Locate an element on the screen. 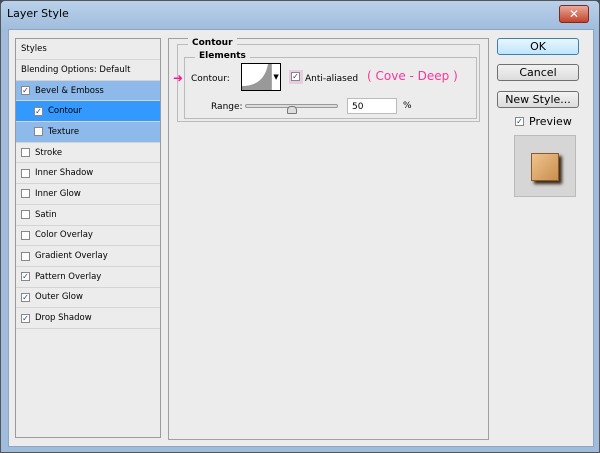 The height and width of the screenshot is (453, 600). style-item-label: Inner Glow is located at coordinates (58, 193).